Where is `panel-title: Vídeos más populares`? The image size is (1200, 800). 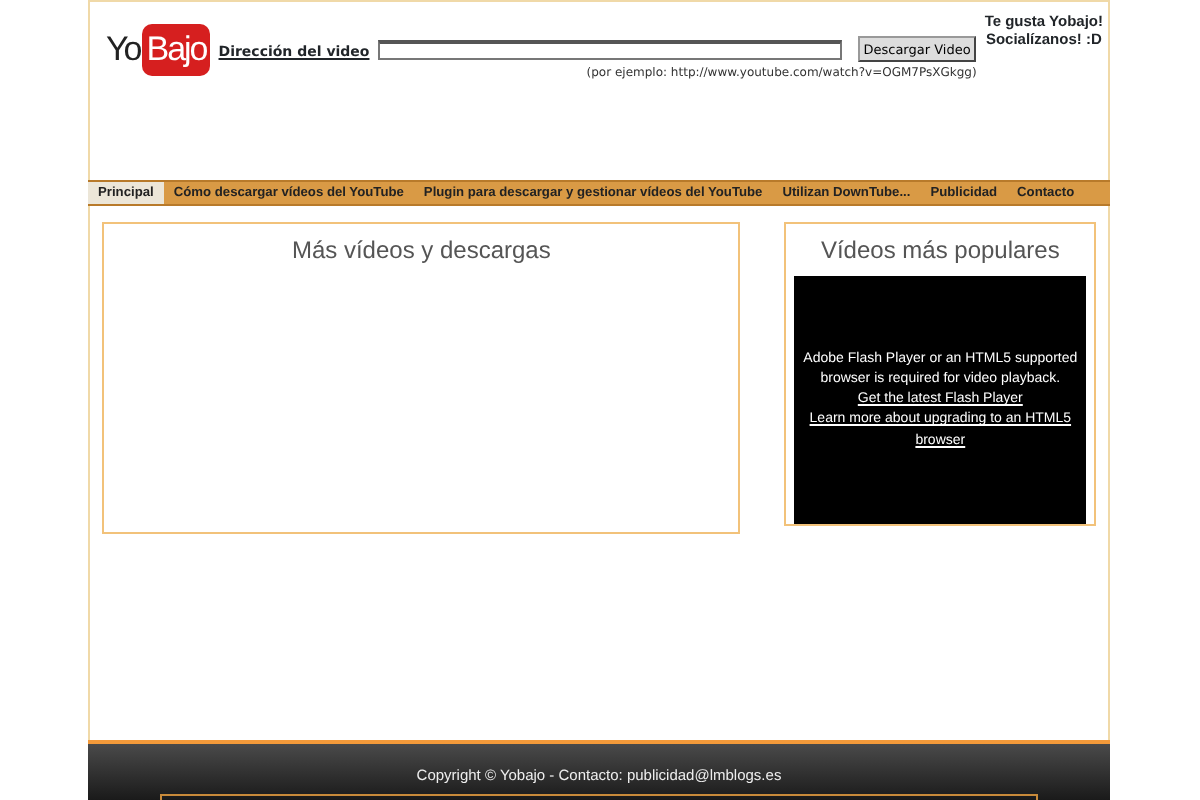
panel-title: Vídeos más populares is located at coordinates (940, 250).